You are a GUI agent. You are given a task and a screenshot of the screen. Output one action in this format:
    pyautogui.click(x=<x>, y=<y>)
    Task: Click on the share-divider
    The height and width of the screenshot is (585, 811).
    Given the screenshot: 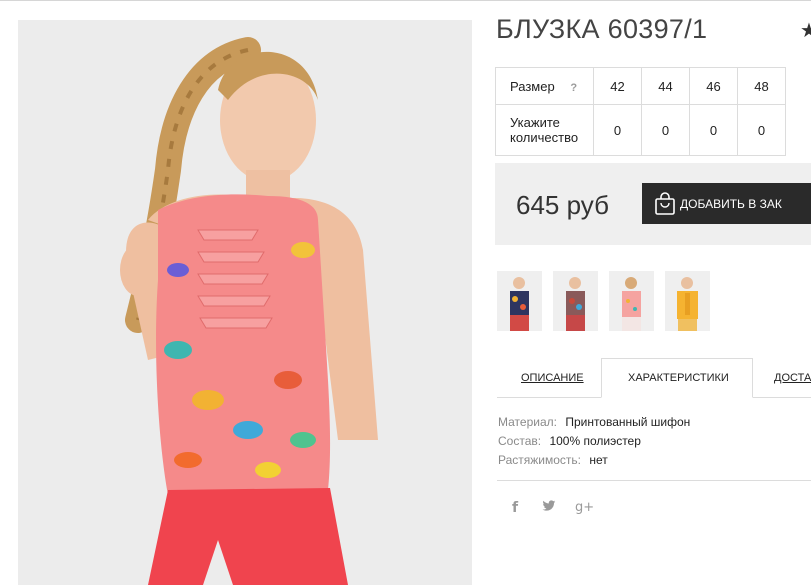 What is the action you would take?
    pyautogui.click(x=654, y=480)
    